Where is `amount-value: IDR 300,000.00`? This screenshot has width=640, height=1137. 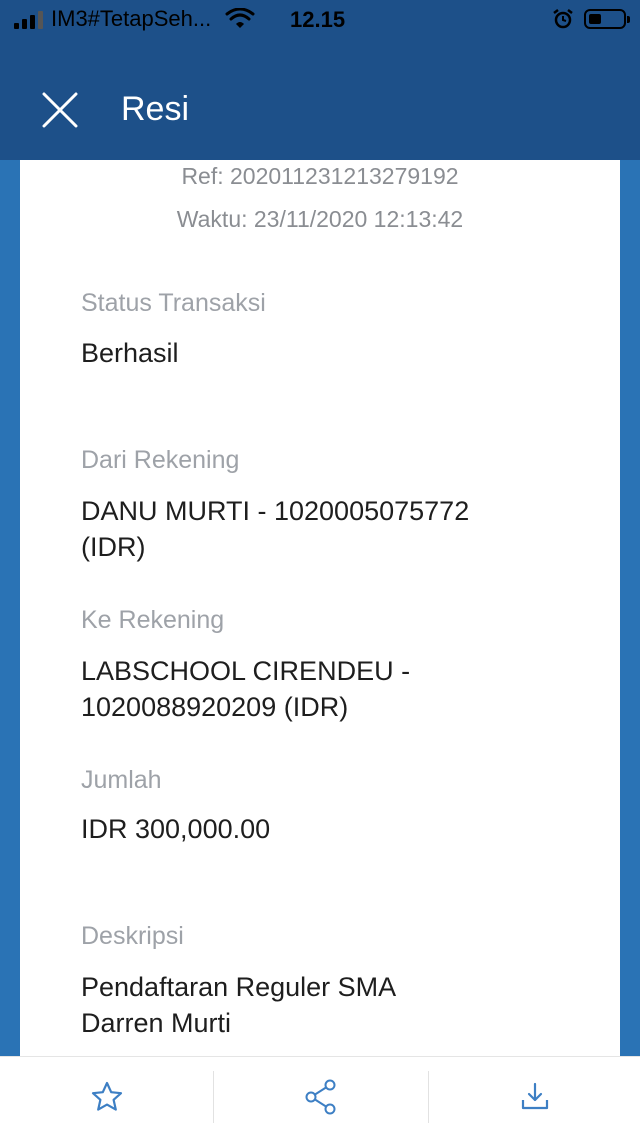 amount-value: IDR 300,000.00 is located at coordinates (176, 829).